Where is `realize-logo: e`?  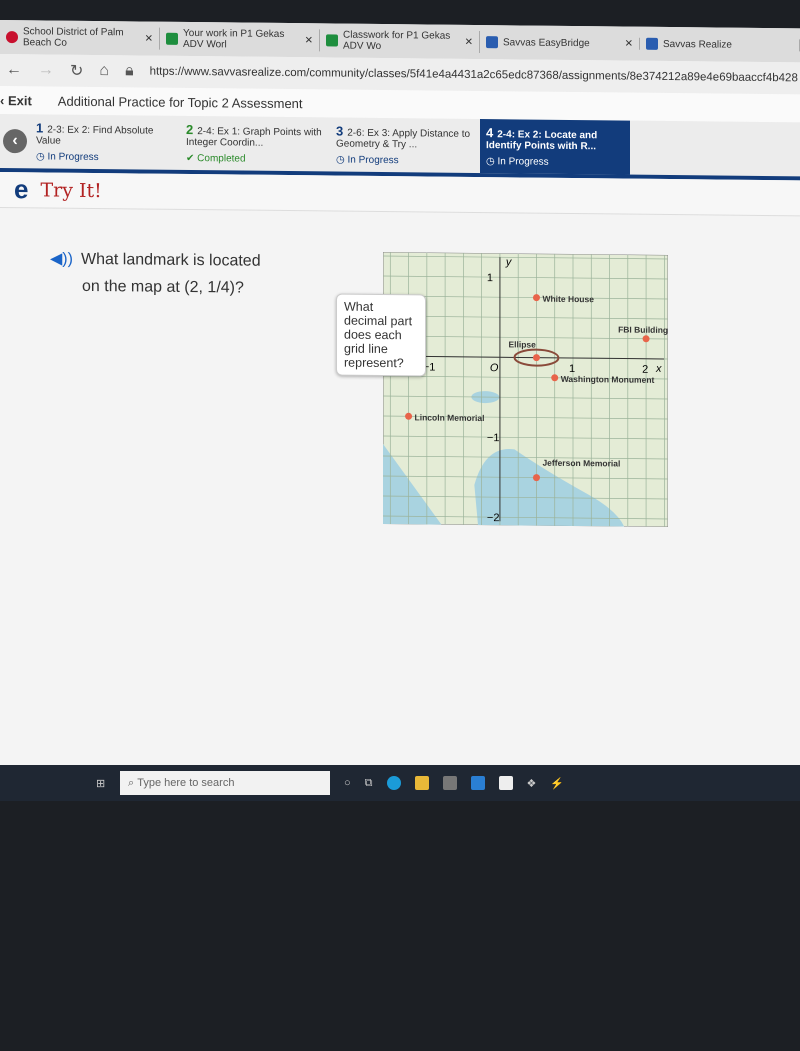
realize-logo: e is located at coordinates (21, 189).